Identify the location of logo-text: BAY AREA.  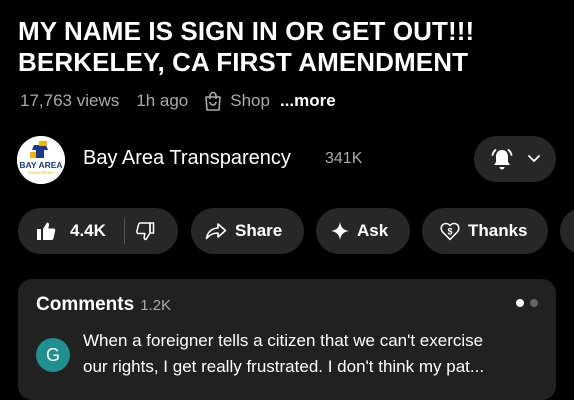
(40, 165).